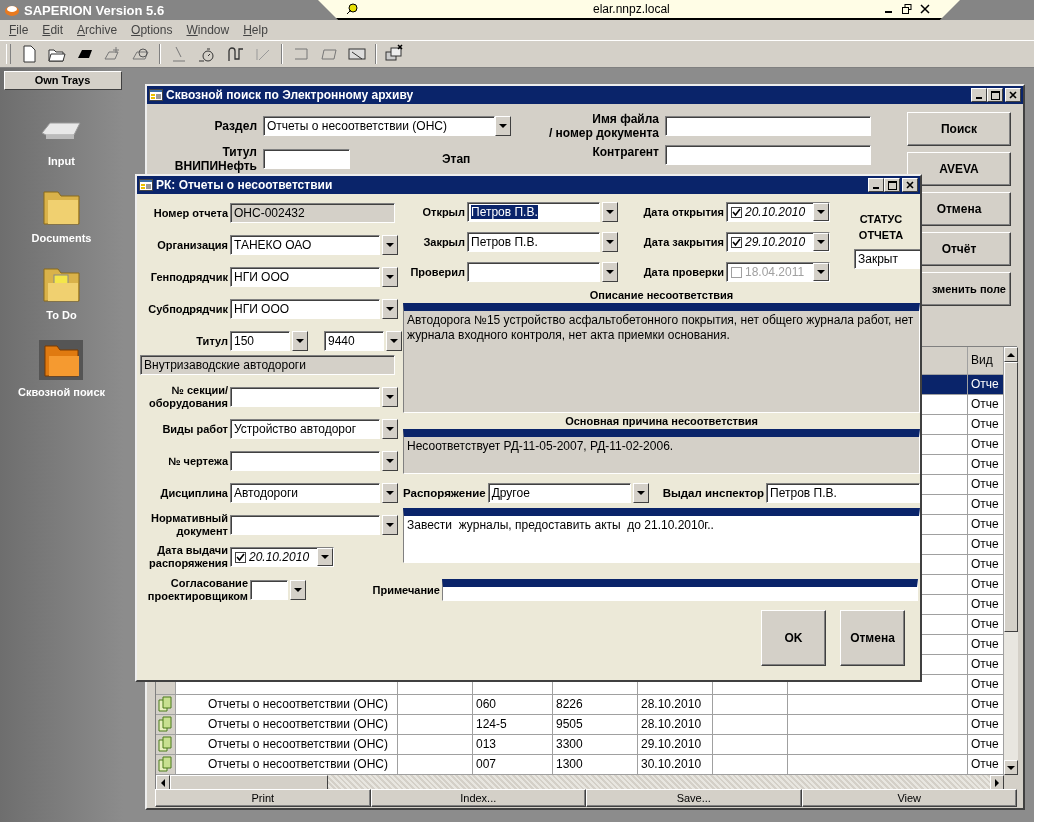 The height and width of the screenshot is (836, 1058). What do you see at coordinates (188, 557) in the screenshot?
I see `field-label: Дата выдачи распоряжения` at bounding box center [188, 557].